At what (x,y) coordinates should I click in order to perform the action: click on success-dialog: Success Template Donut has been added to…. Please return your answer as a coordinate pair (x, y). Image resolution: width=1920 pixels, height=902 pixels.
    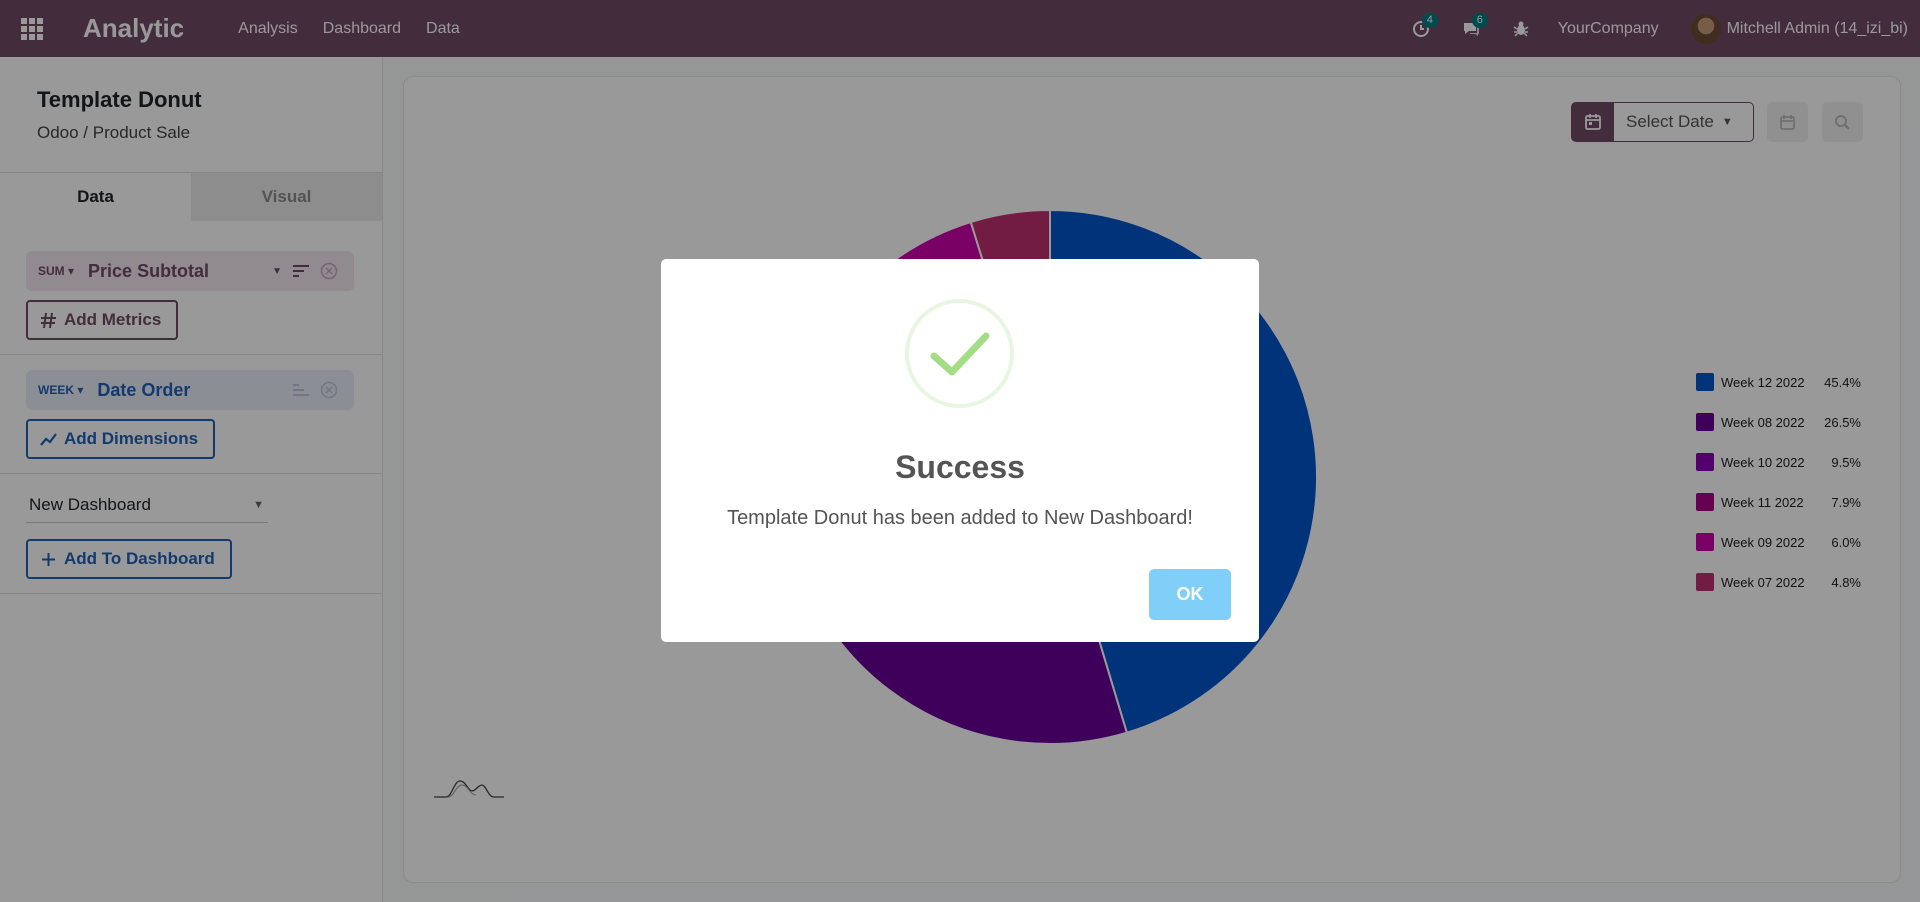
    Looking at the image, I should click on (960, 450).